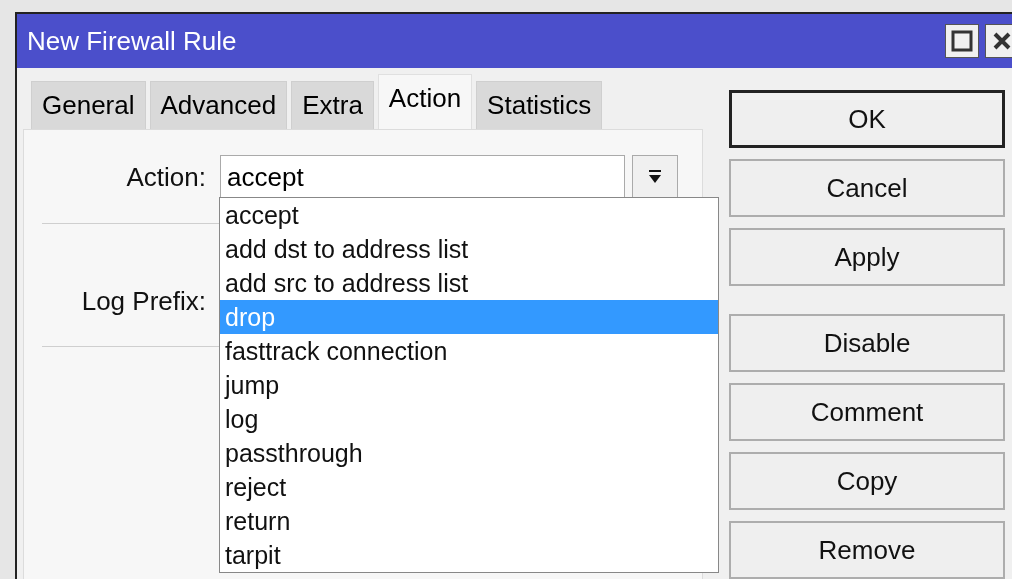 This screenshot has width=1012, height=579. I want to click on square-icon, so click(962, 41).